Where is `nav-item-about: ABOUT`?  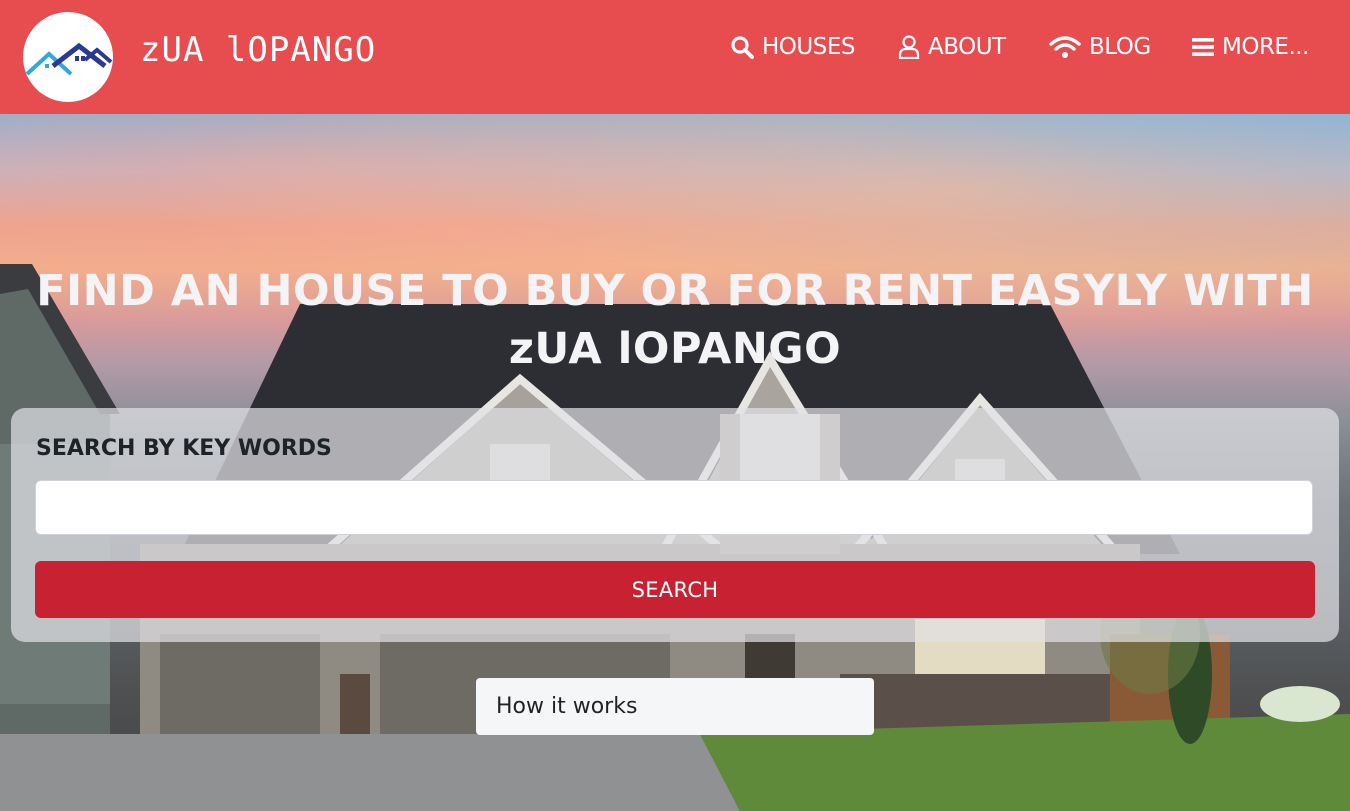 nav-item-about: ABOUT is located at coordinates (952, 47).